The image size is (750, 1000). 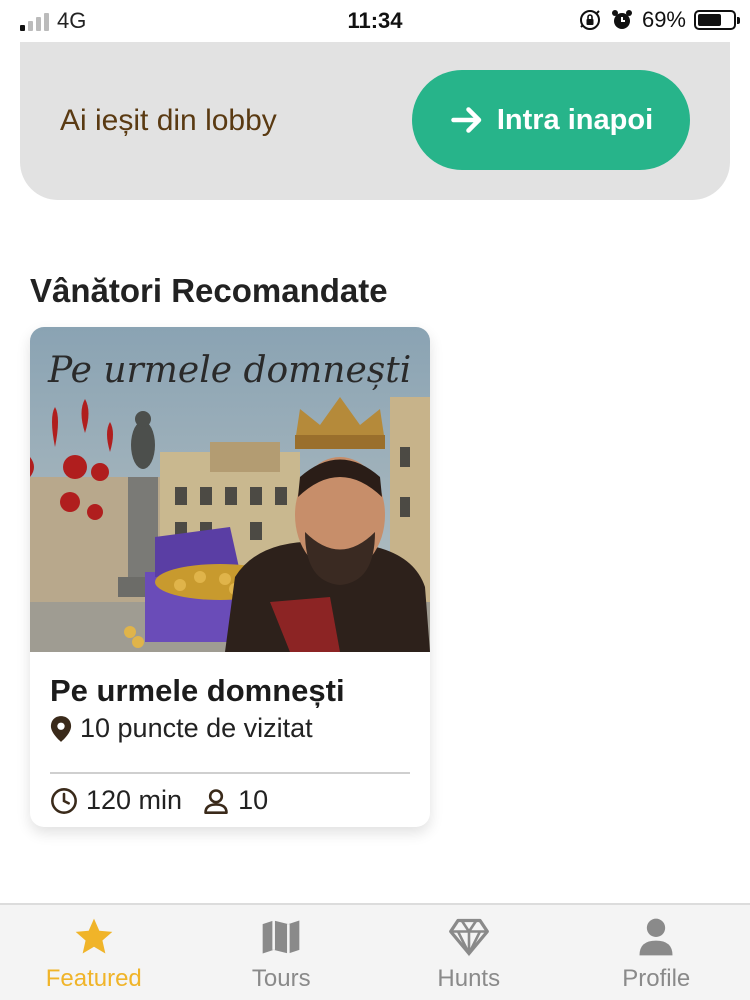 I want to click on tab-hunts: Hunts, so click(x=469, y=952).